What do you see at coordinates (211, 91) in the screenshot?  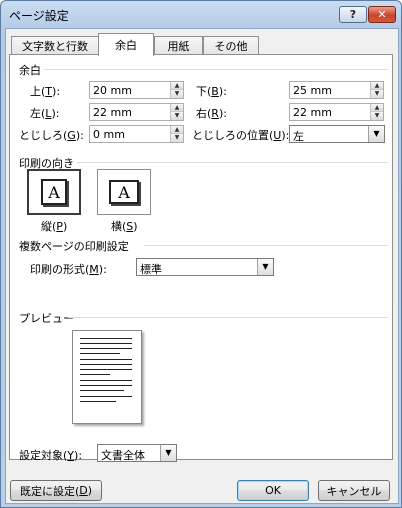 I see `bottom-margin-label: 下(B):` at bounding box center [211, 91].